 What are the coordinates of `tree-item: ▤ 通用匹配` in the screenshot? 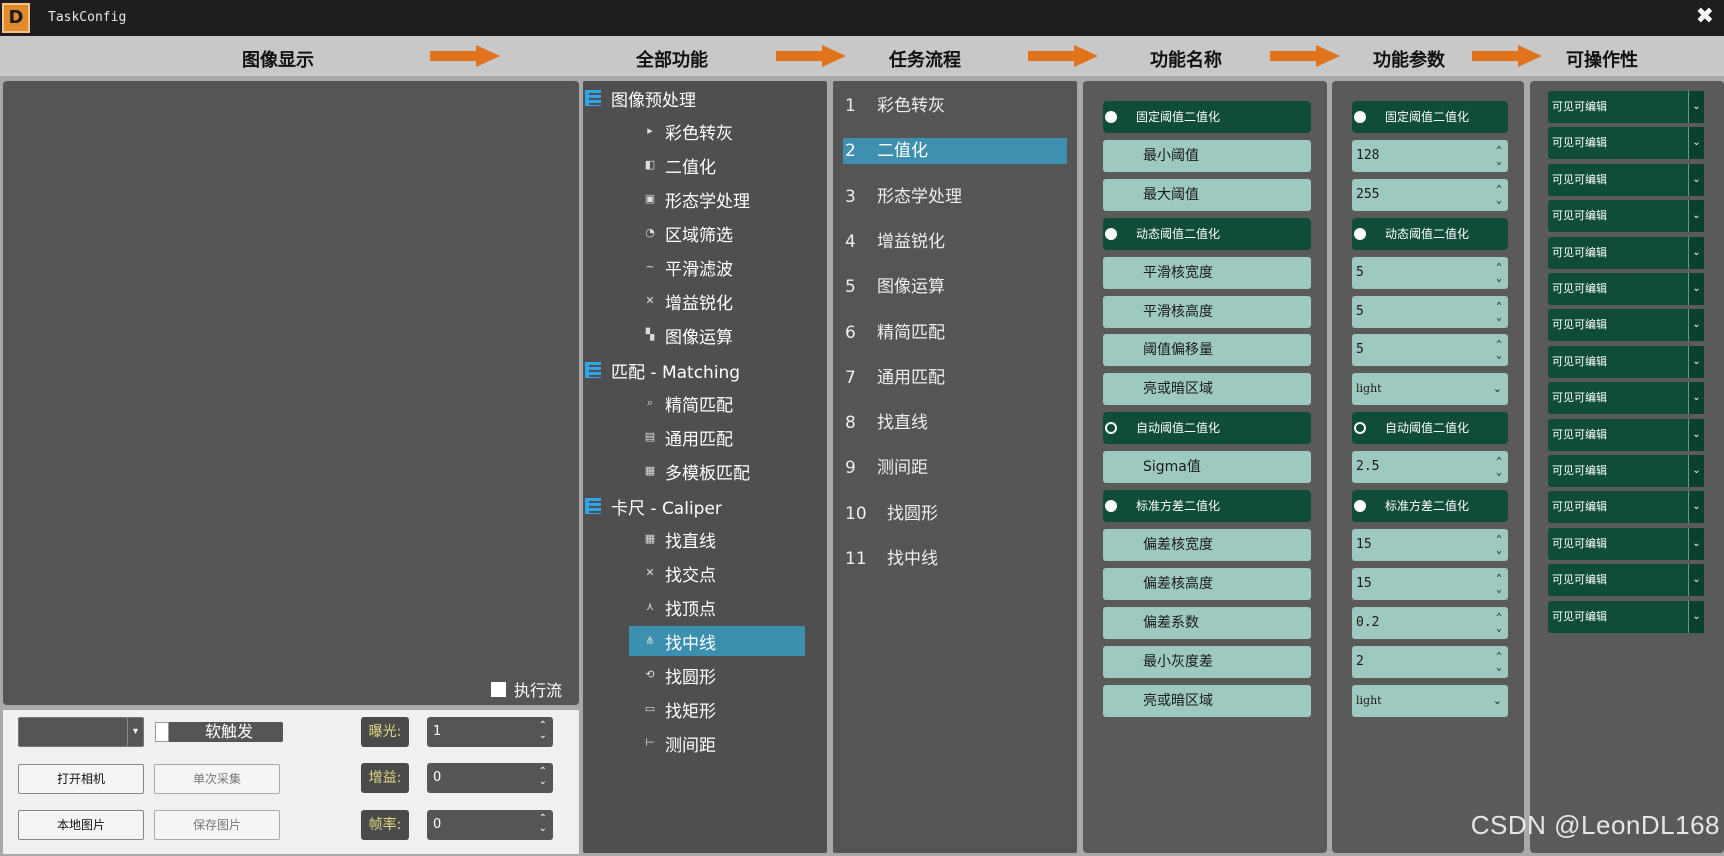 It's located at (717, 437).